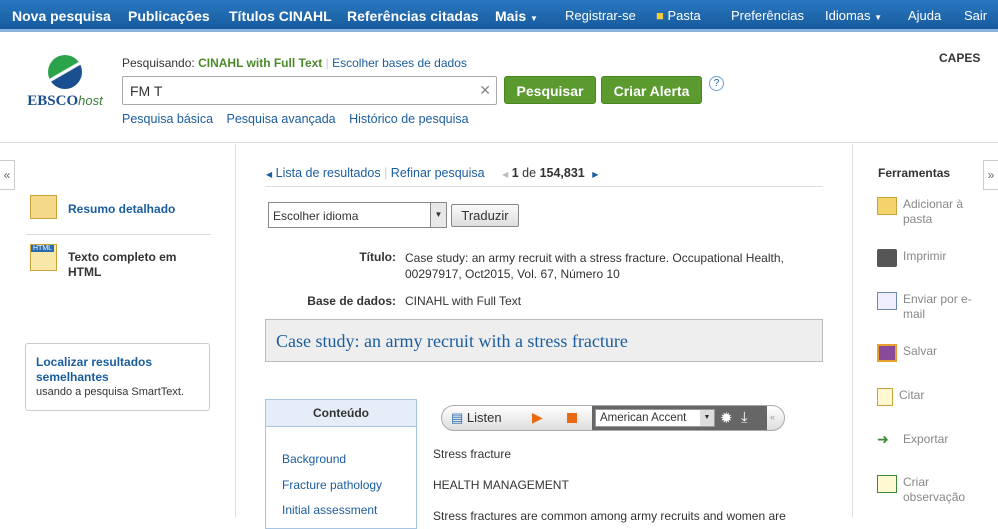  I want to click on logo-text: EBSCOhost, so click(65, 101).